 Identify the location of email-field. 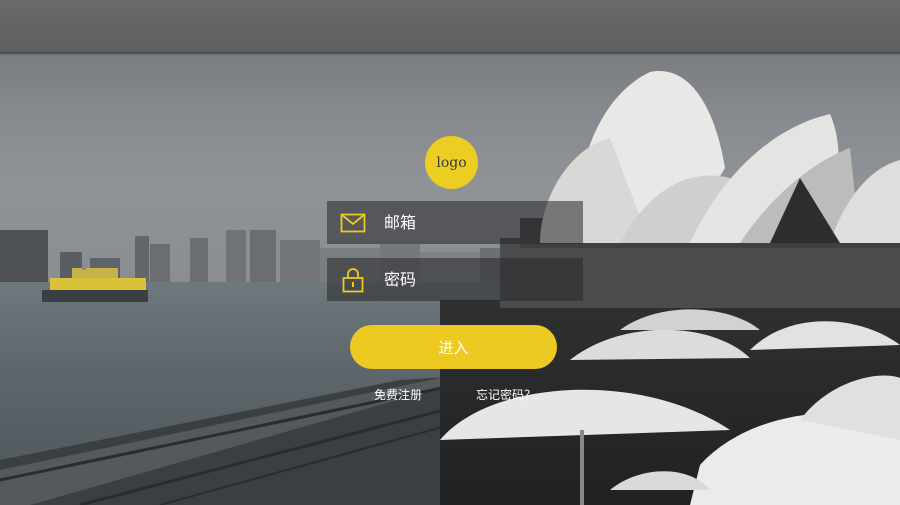
(455, 222).